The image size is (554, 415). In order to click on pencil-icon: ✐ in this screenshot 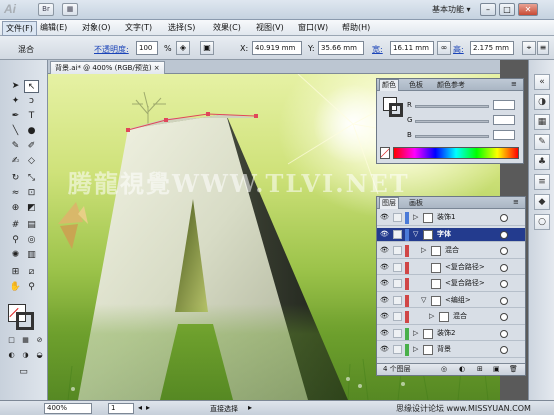, I will do `click(31, 146)`.